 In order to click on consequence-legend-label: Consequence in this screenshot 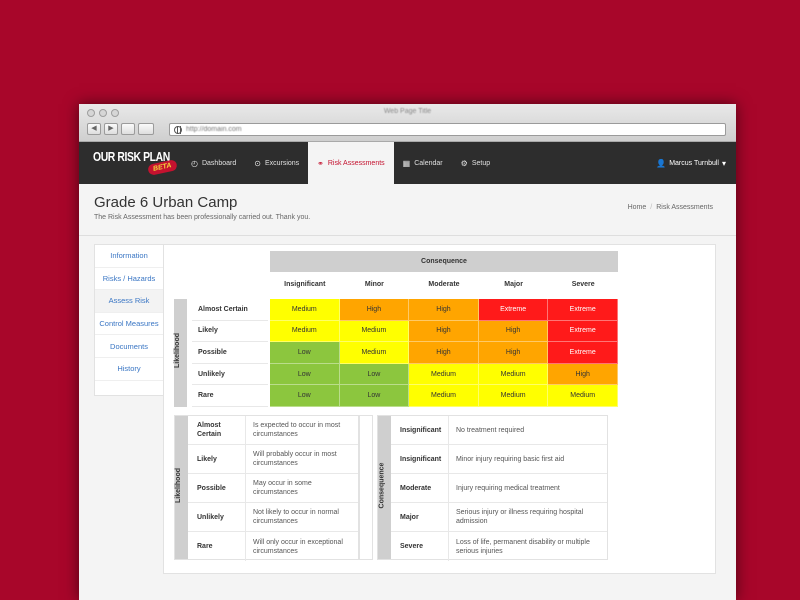, I will do `click(382, 485)`.